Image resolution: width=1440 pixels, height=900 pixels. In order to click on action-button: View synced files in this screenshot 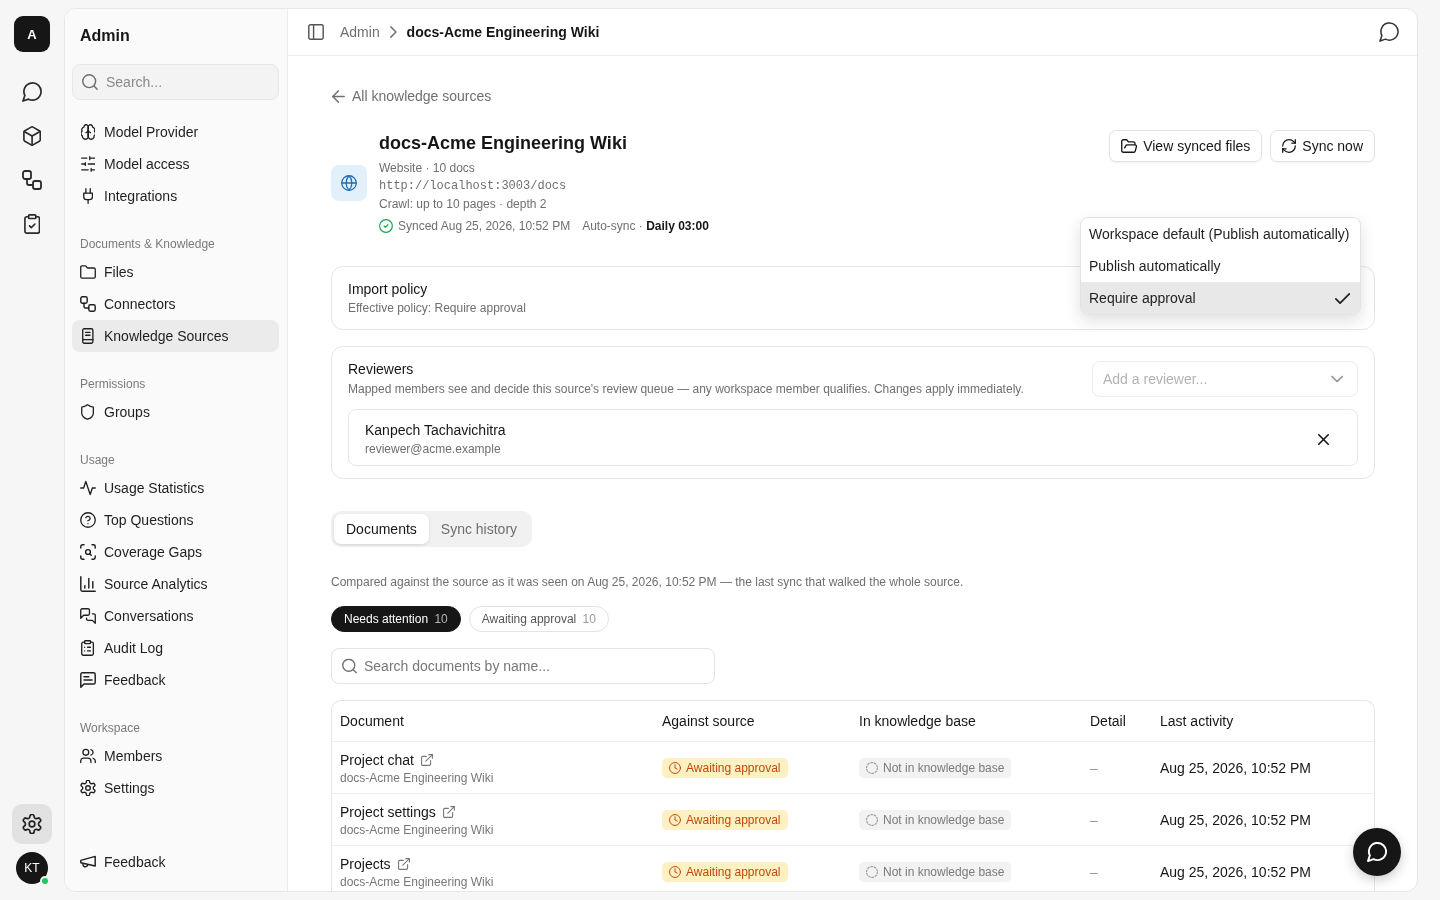, I will do `click(1185, 146)`.